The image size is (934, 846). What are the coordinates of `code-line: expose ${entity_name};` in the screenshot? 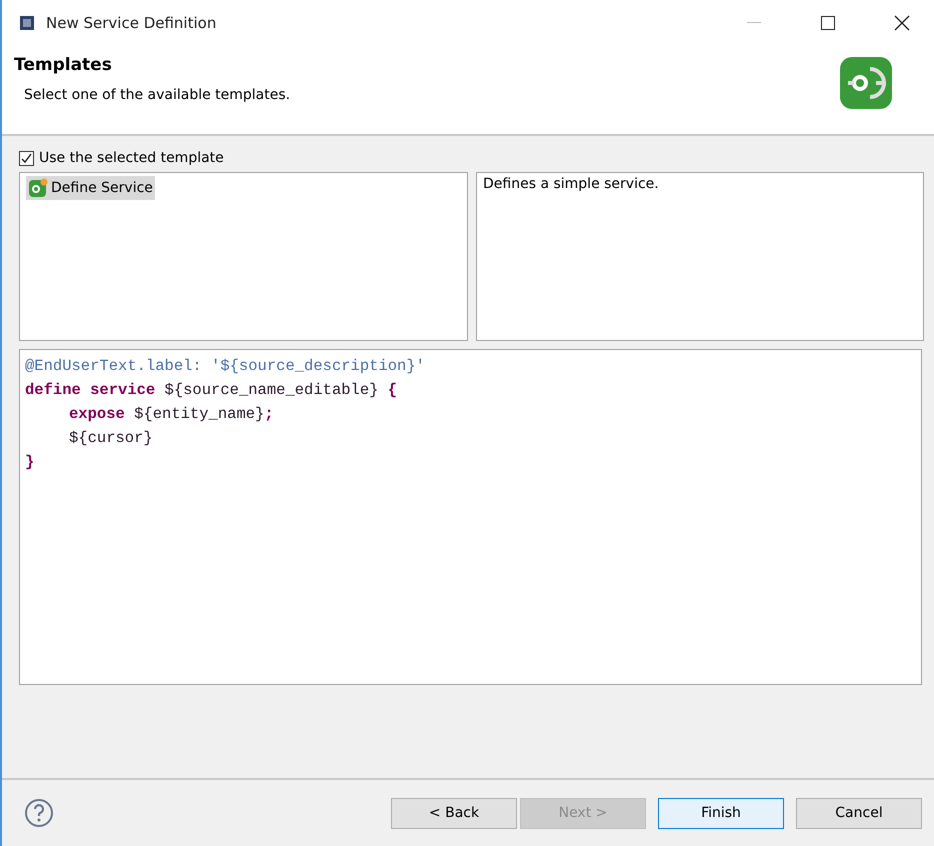 It's located at (171, 414).